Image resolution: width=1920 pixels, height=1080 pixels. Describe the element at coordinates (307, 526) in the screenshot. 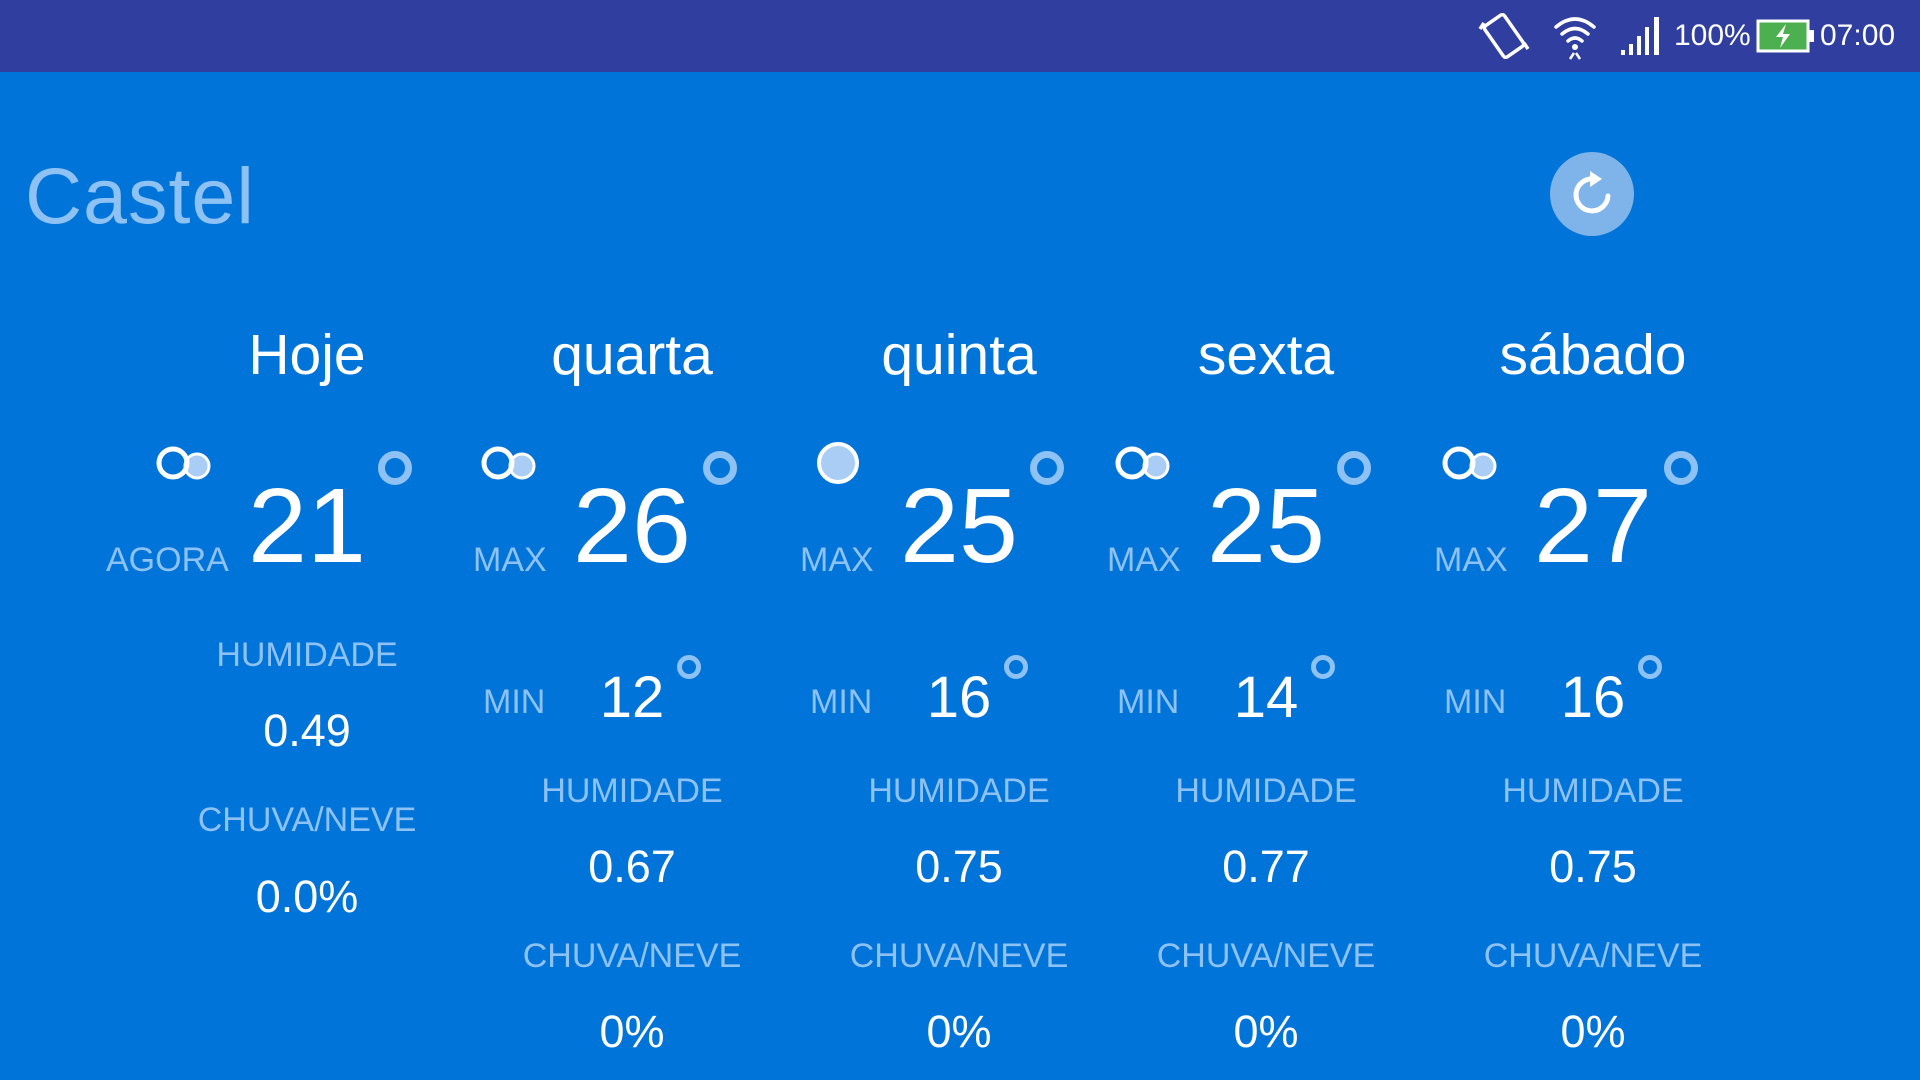

I see `current-temperature: 21` at that location.